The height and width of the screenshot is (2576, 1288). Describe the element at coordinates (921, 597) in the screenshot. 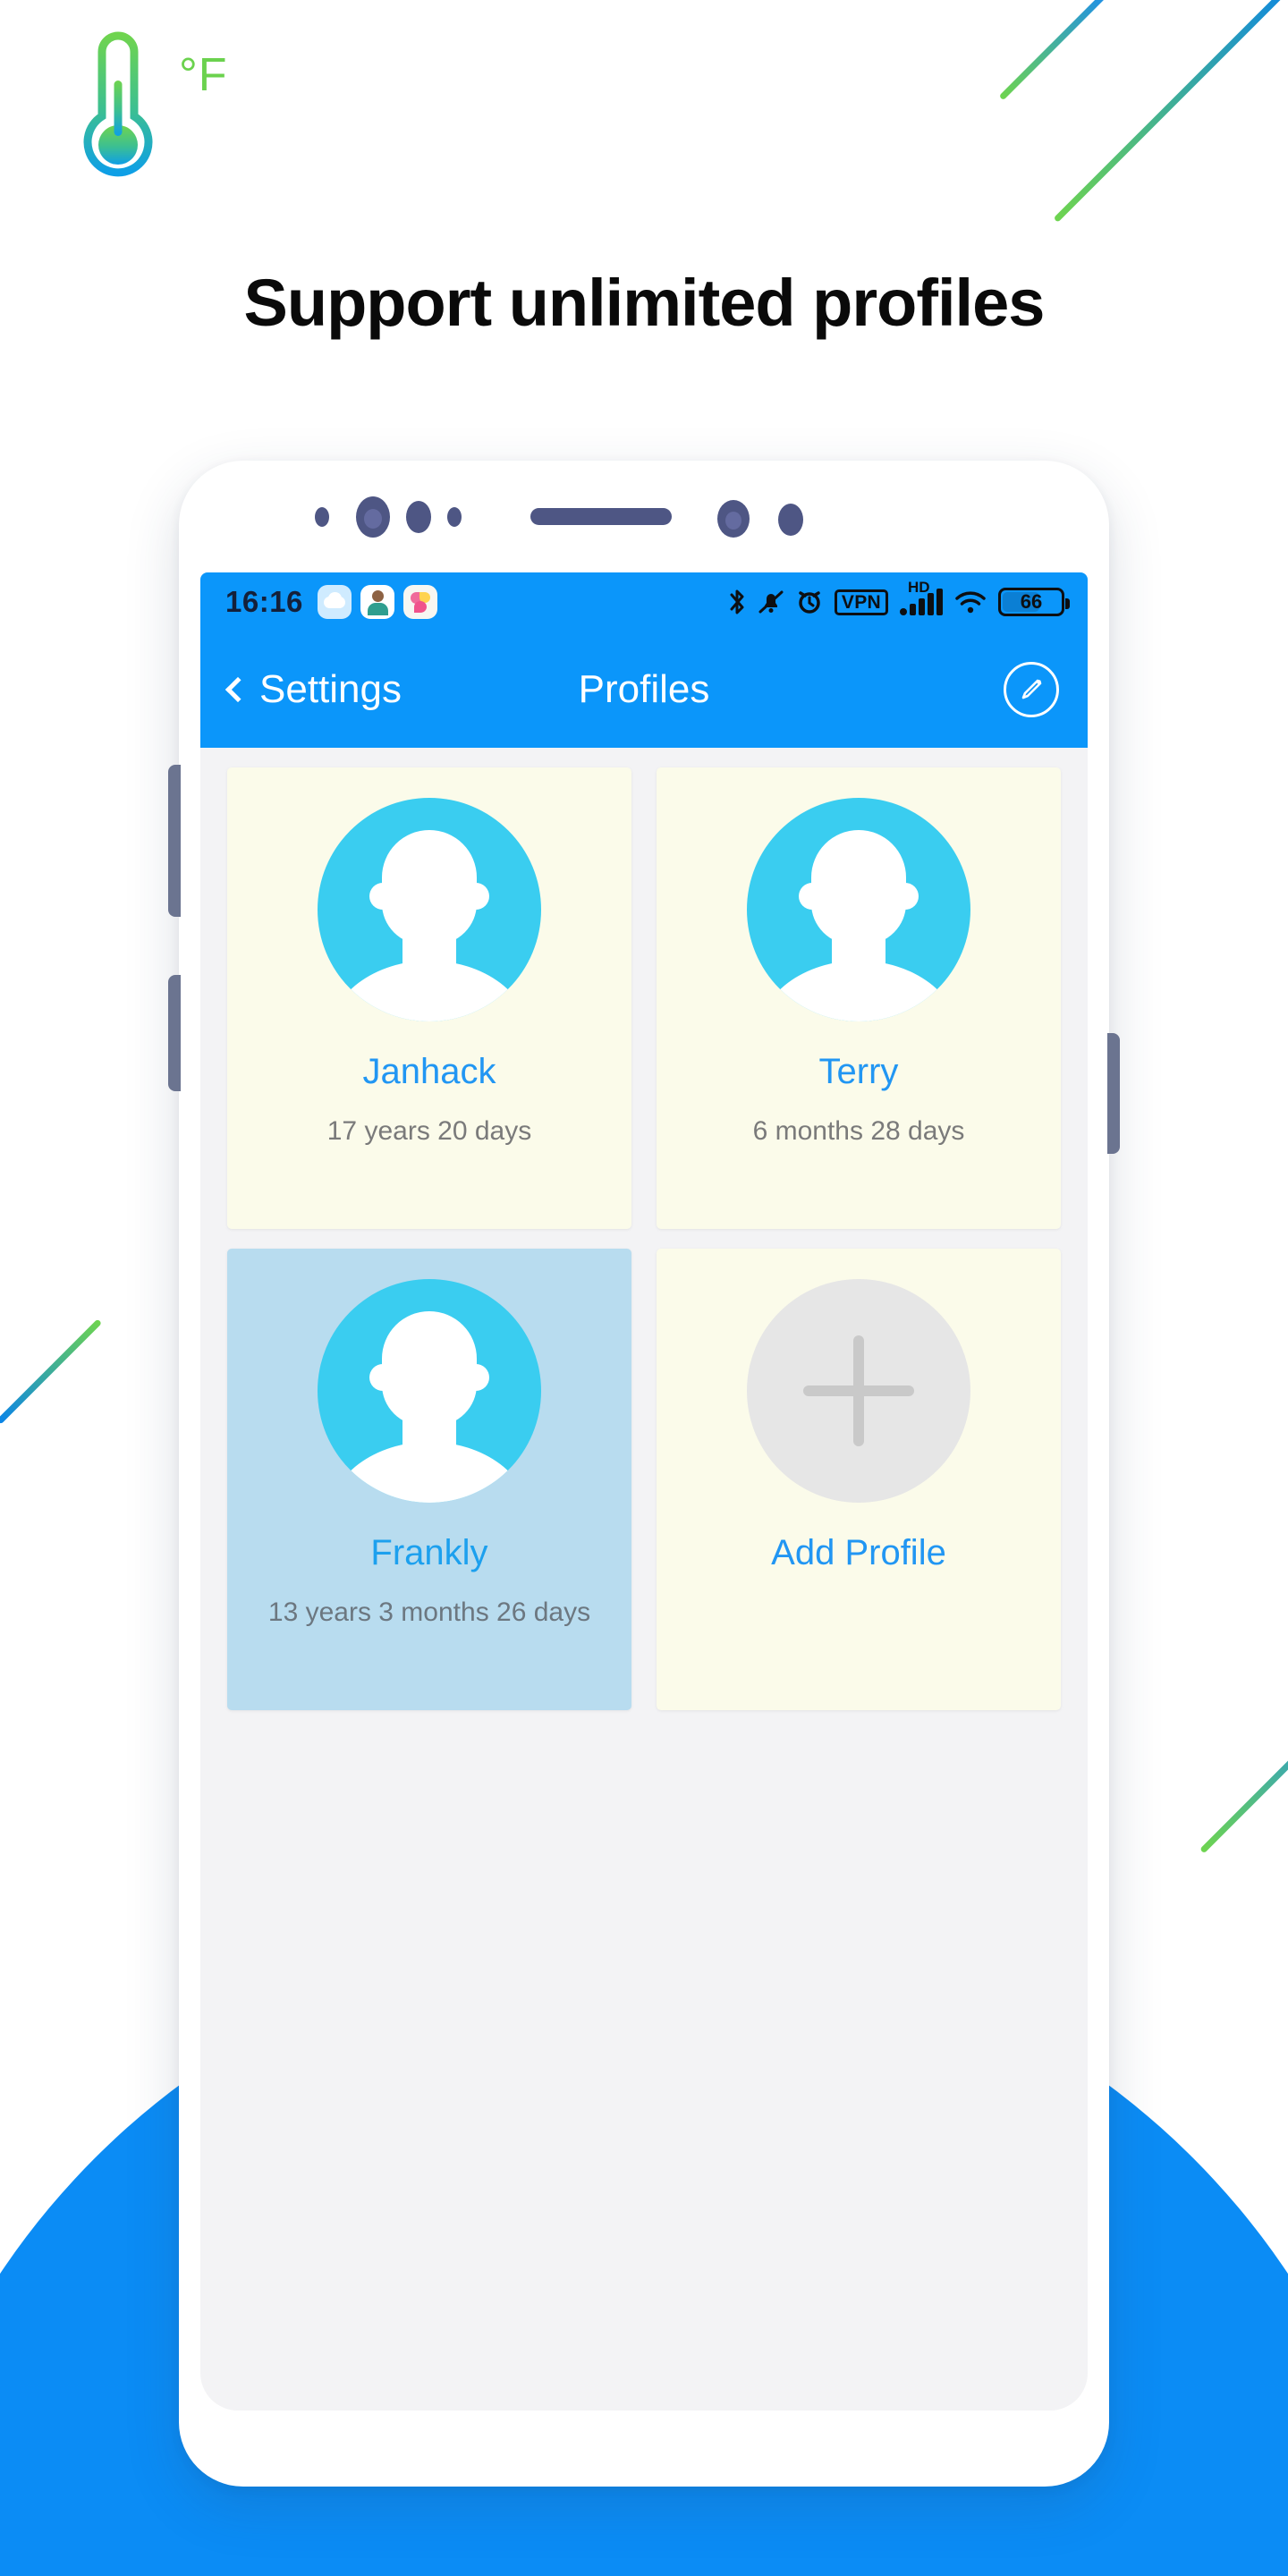

I see `signal-bars-icon: HD` at that location.